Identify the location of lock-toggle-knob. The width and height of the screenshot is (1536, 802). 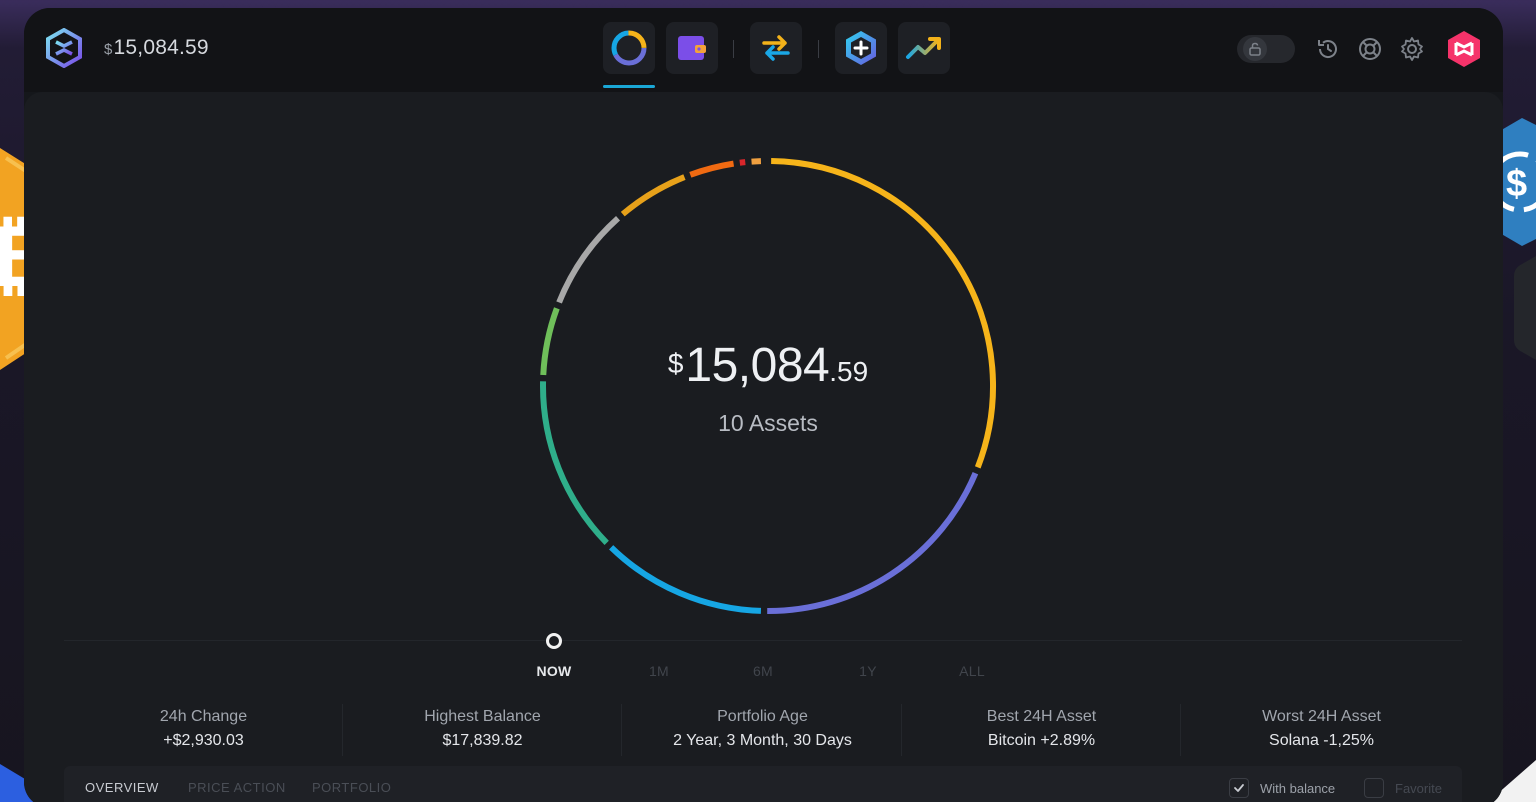
(1255, 49).